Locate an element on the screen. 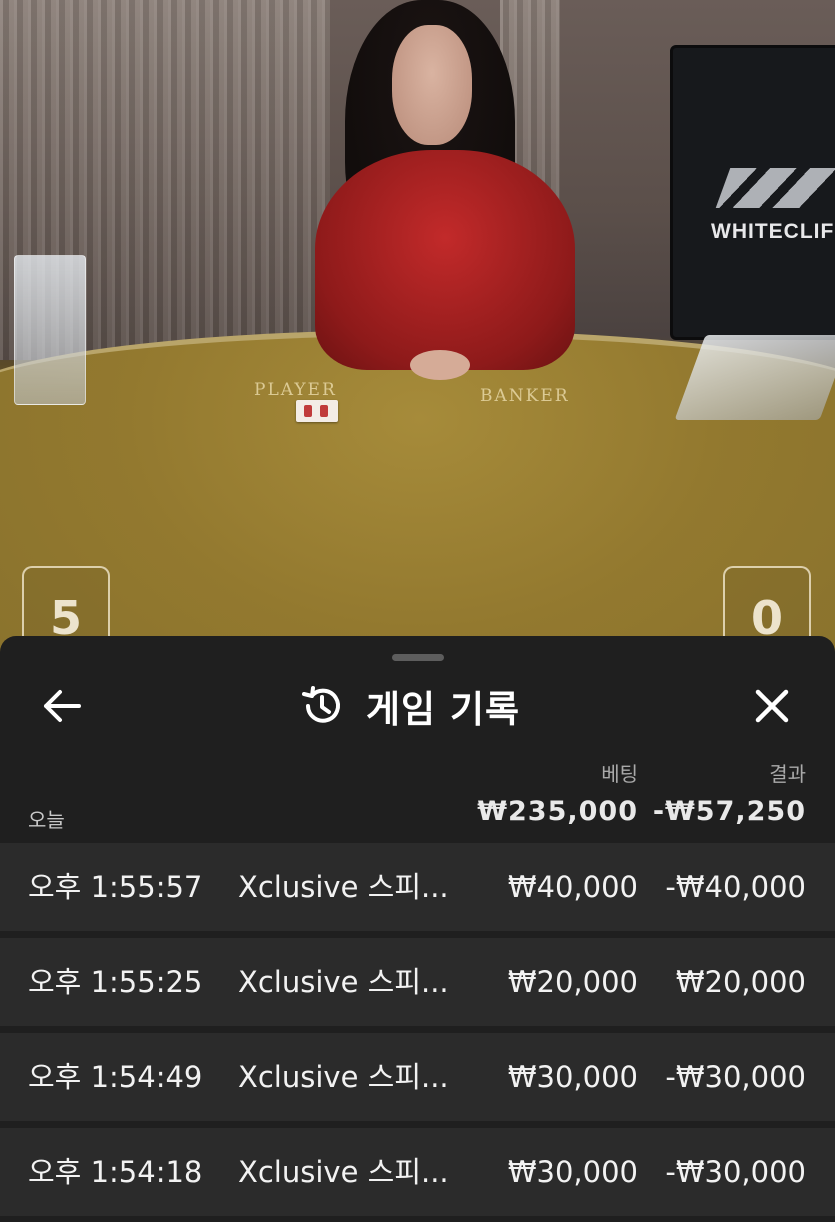  row-result-amount: ₩20,000 is located at coordinates (740, 982).